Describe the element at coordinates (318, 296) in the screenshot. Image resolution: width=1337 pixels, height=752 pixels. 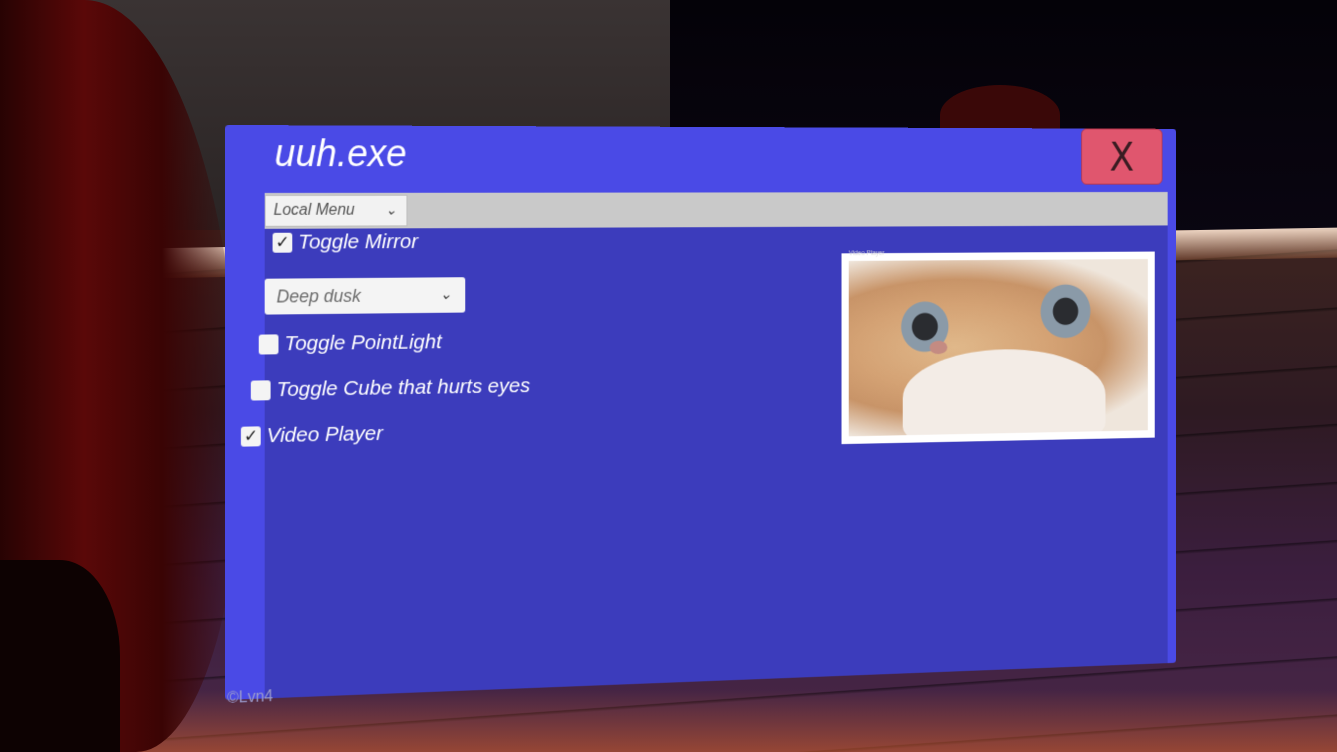
I see `skybox-dropdown-value: Deep dusk` at that location.